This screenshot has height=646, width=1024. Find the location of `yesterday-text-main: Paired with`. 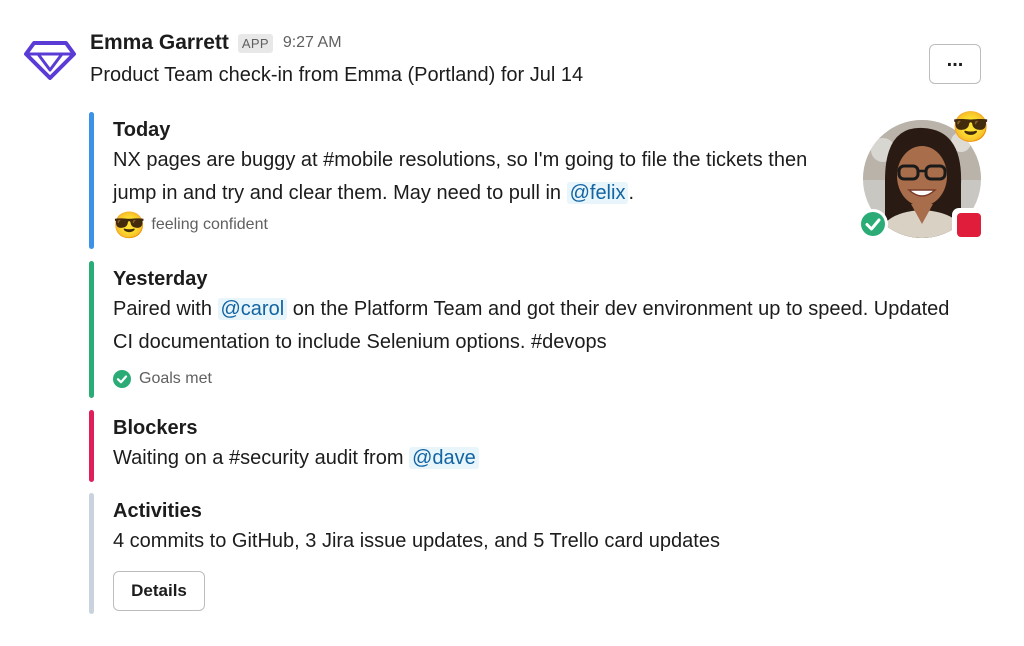

yesterday-text-main: Paired with is located at coordinates (165, 309).